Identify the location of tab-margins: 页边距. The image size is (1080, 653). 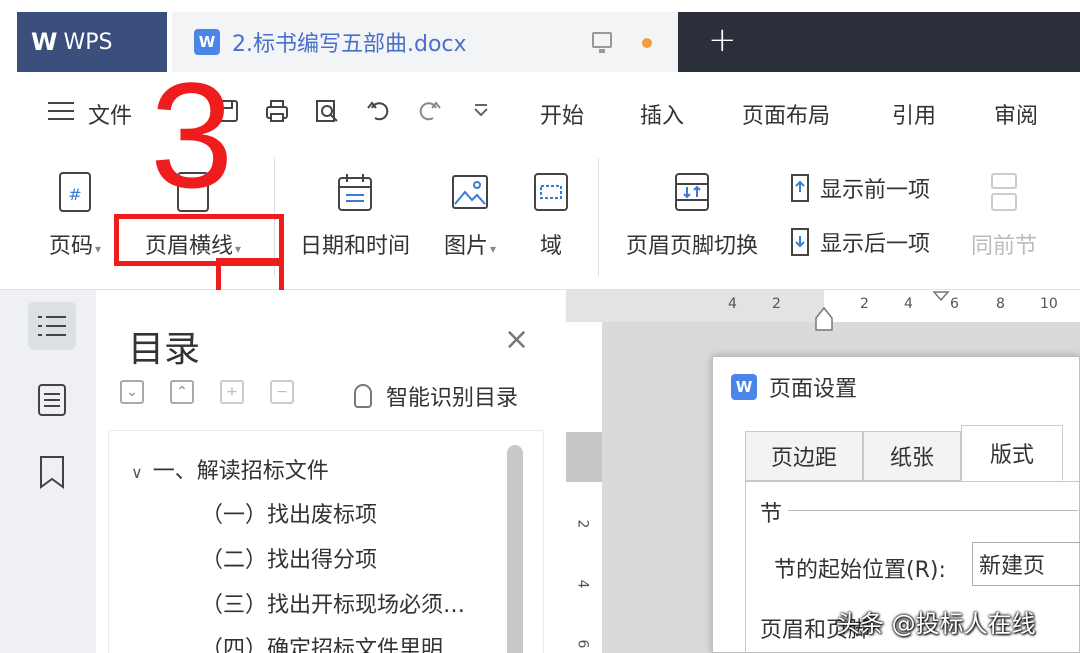
(804, 456).